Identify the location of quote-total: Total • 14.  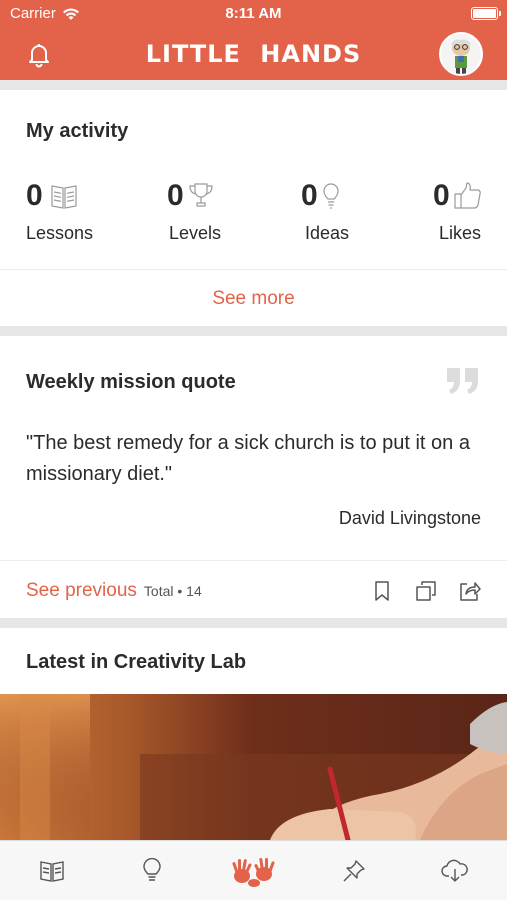
(172, 591).